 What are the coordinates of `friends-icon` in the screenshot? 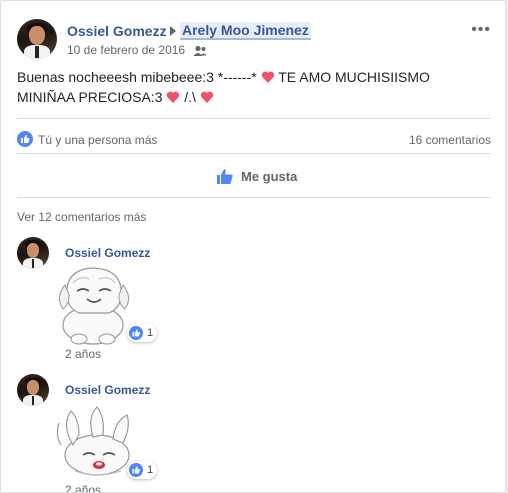 It's located at (200, 50).